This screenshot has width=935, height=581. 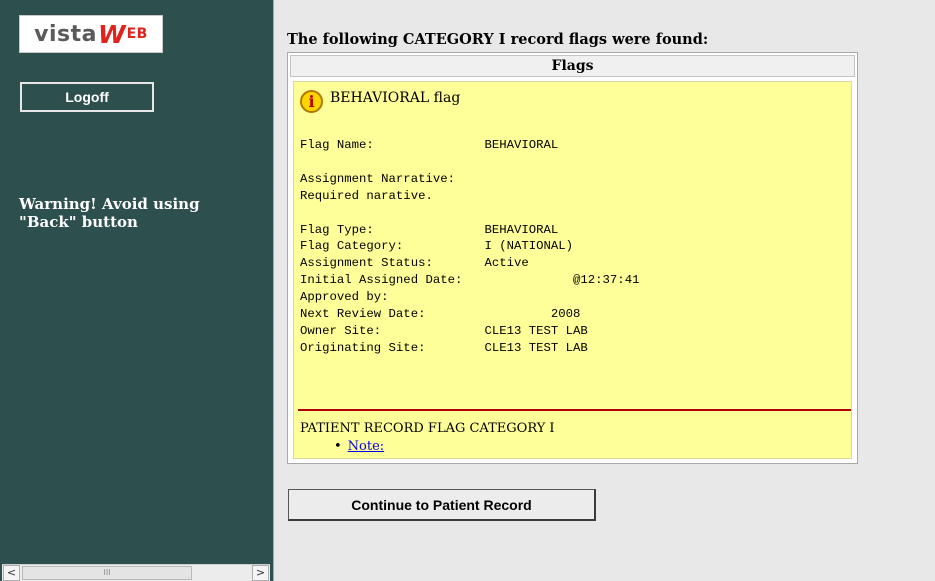 I want to click on continue-to-patient-record-button: Continue to Patient Record, so click(x=442, y=505).